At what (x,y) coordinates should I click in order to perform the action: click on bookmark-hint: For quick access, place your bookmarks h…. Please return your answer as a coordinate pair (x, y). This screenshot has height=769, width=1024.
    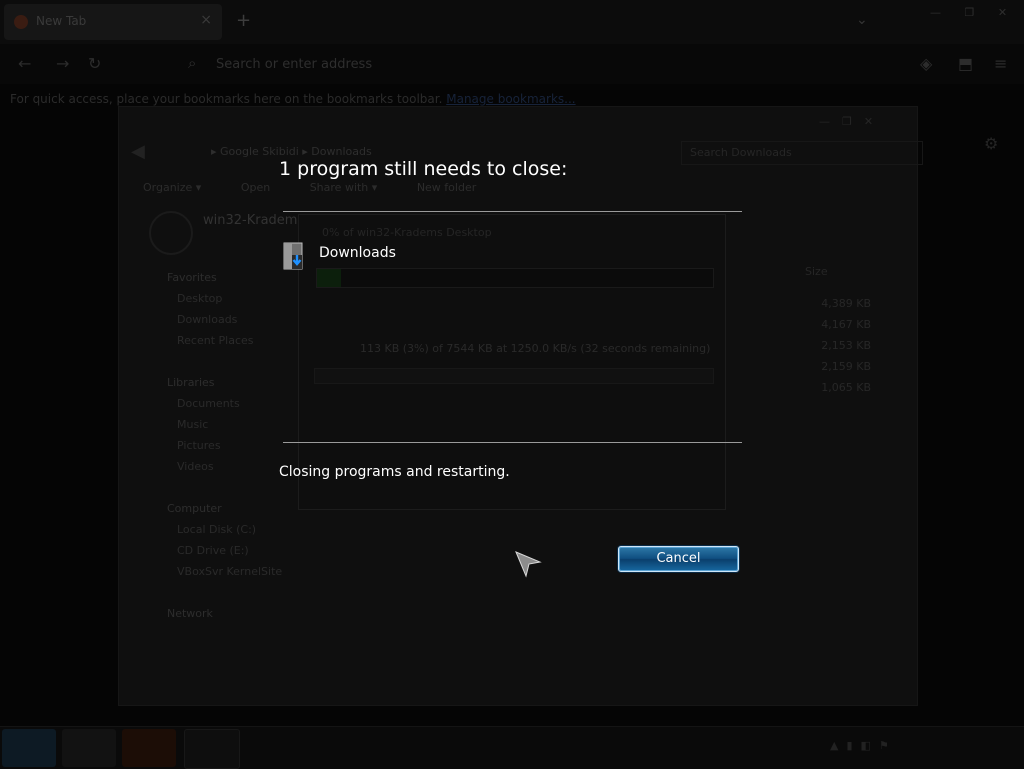
    Looking at the image, I should click on (293, 99).